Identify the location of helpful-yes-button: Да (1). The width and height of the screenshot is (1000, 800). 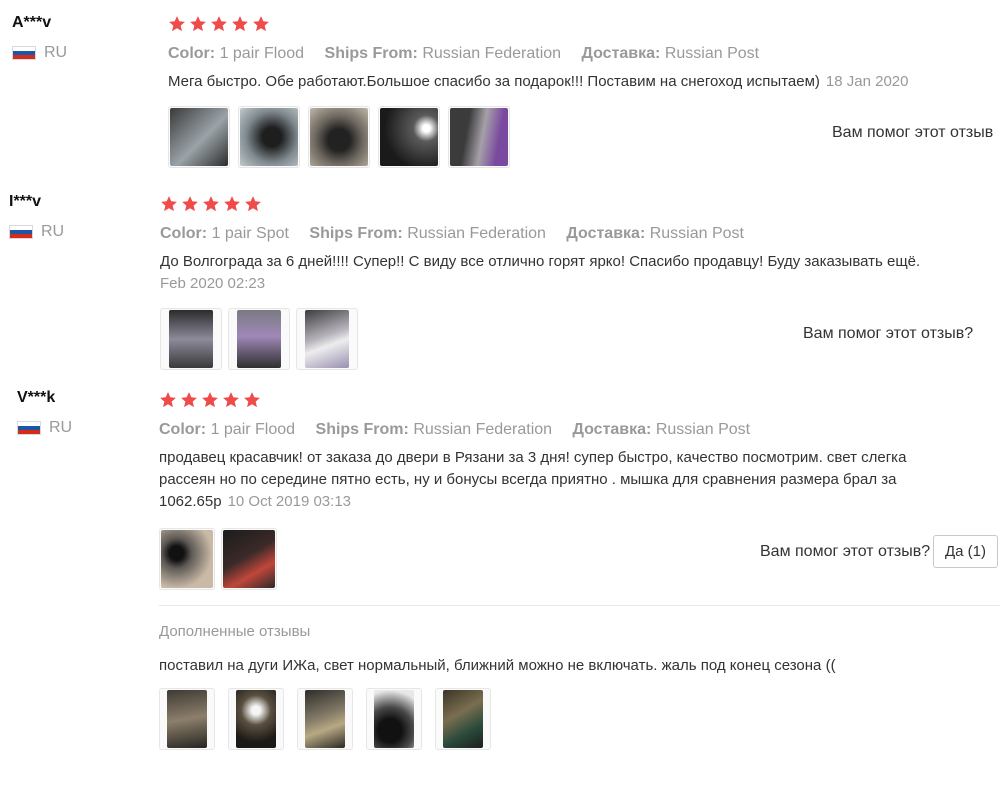
(965, 551).